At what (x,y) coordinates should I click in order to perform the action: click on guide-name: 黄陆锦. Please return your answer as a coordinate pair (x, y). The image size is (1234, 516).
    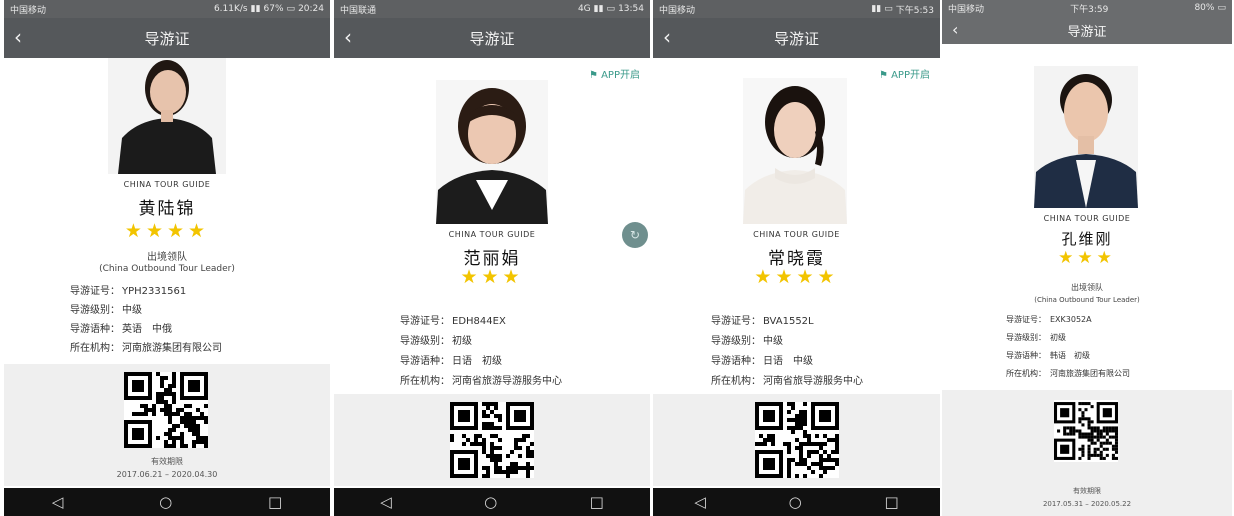
    Looking at the image, I should click on (167, 209).